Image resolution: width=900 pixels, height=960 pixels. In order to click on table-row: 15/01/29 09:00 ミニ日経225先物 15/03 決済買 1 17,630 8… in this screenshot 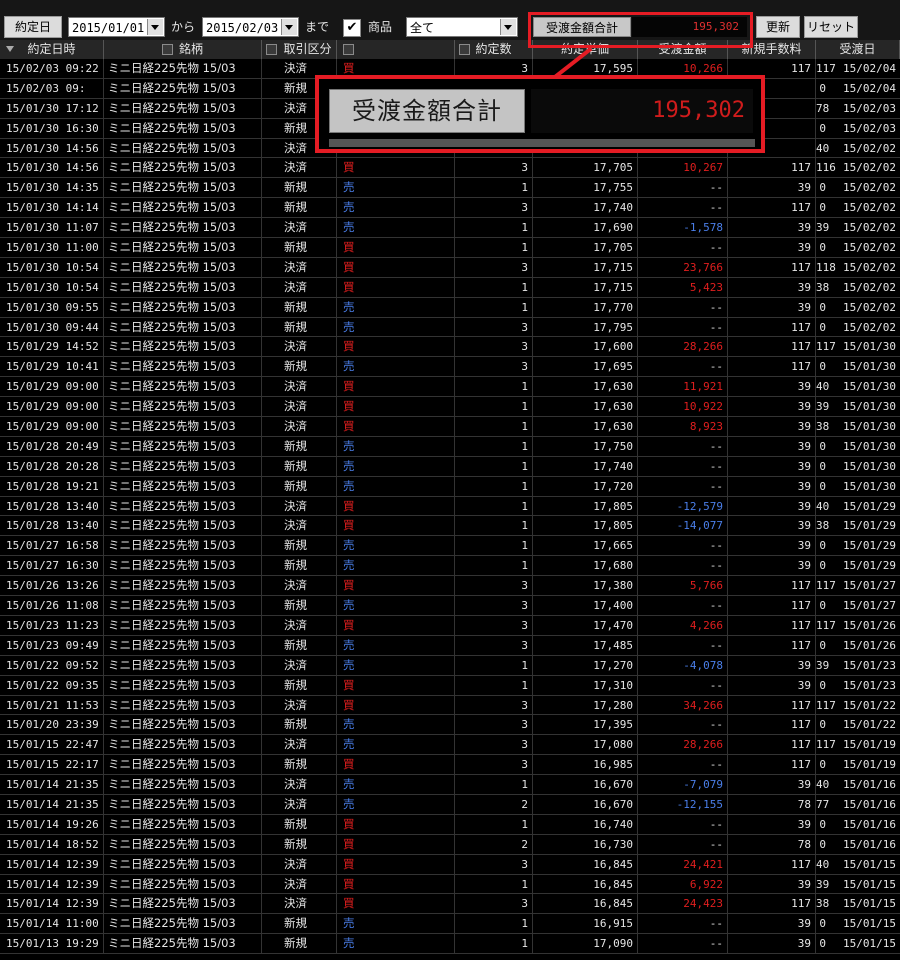, I will do `click(450, 427)`.